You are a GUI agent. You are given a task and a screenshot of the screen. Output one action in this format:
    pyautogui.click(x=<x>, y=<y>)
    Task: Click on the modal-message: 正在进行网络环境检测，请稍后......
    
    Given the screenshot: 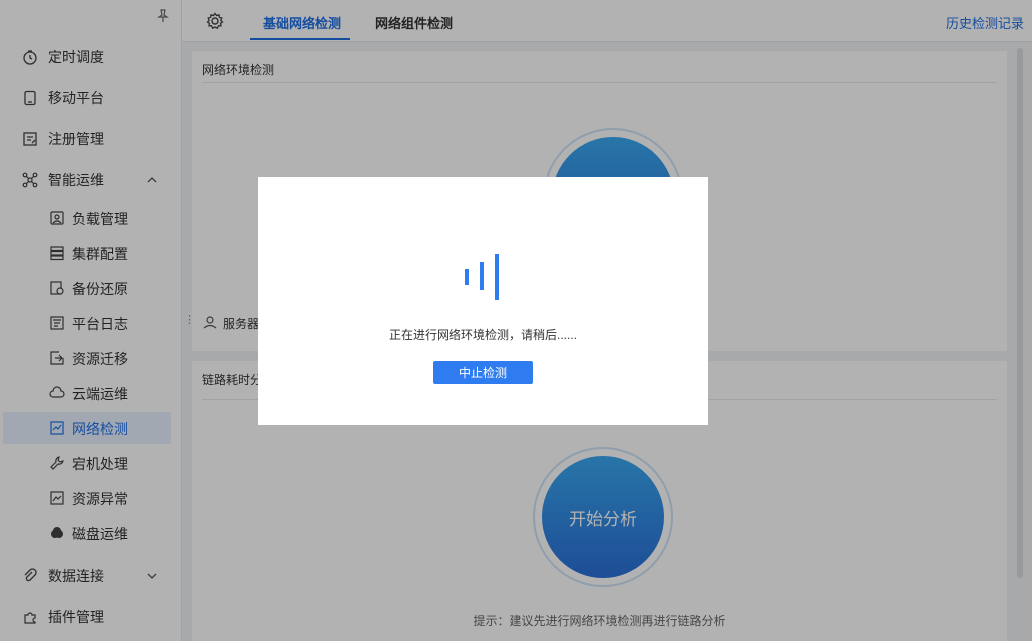 What is the action you would take?
    pyautogui.click(x=482, y=335)
    